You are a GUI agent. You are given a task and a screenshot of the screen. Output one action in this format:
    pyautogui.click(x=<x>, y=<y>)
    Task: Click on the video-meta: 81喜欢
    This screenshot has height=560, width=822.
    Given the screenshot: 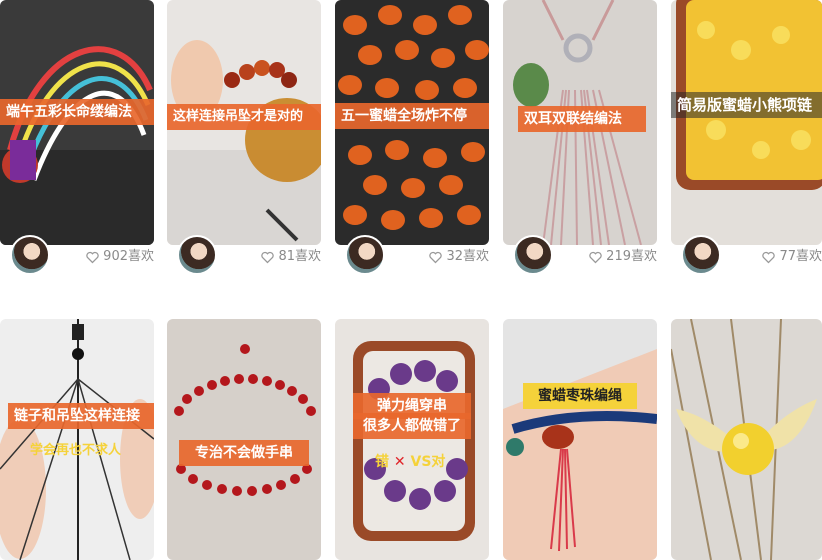 What is the action you would take?
    pyautogui.click(x=244, y=255)
    